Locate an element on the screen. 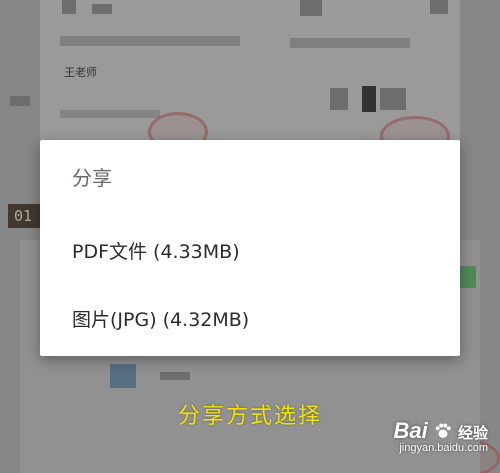 This screenshot has width=500, height=473. share-option-jpg-label: 图片(JPG) (4.32MB) is located at coordinates (161, 319).